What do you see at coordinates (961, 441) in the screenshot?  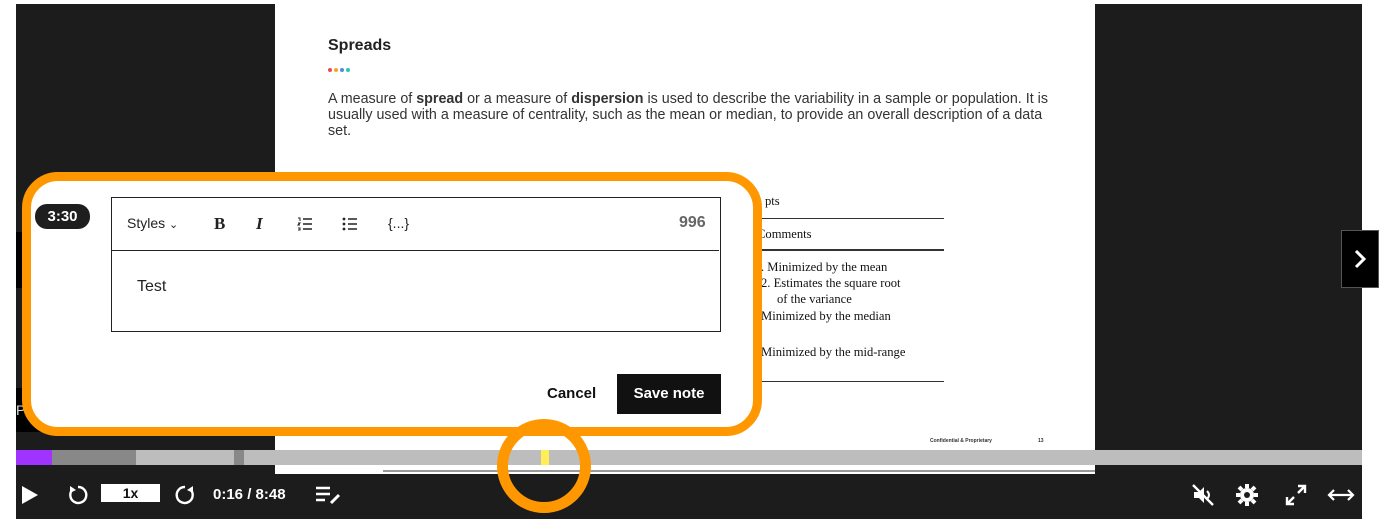 I see `slide-footer-confidential: Confidential & Proprietary` at bounding box center [961, 441].